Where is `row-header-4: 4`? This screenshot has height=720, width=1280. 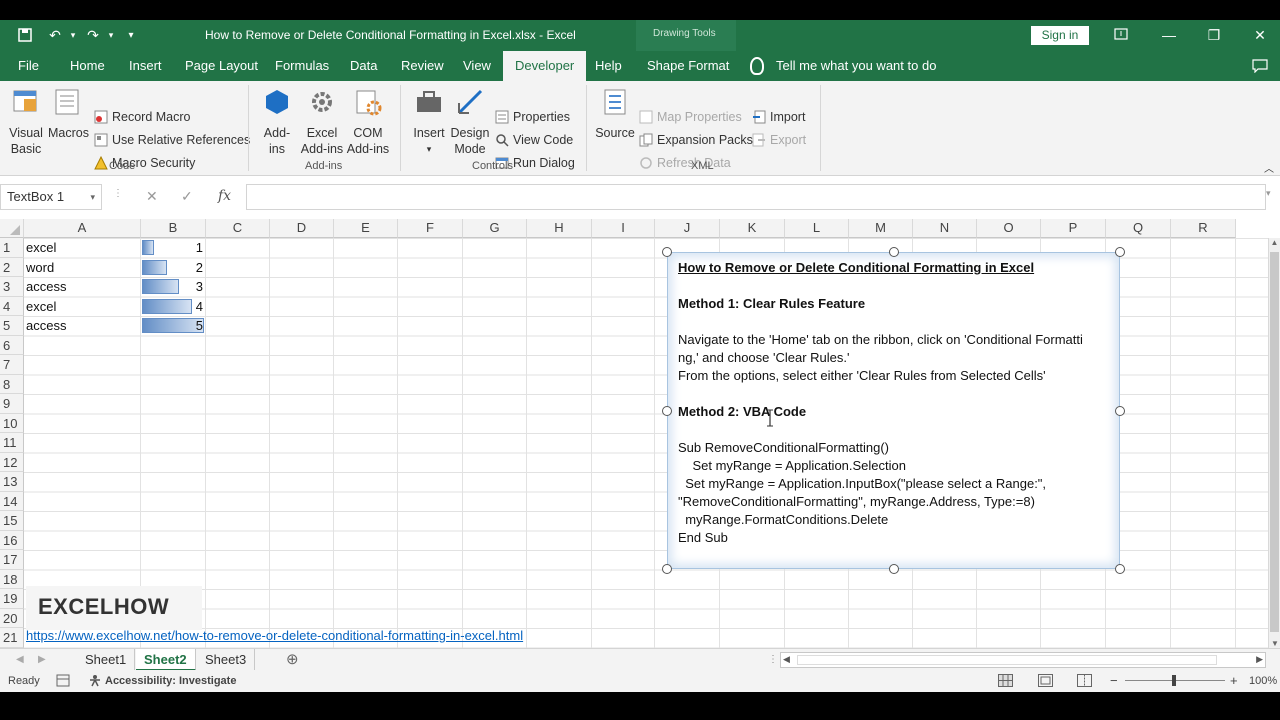
row-header-4: 4 is located at coordinates (12, 306).